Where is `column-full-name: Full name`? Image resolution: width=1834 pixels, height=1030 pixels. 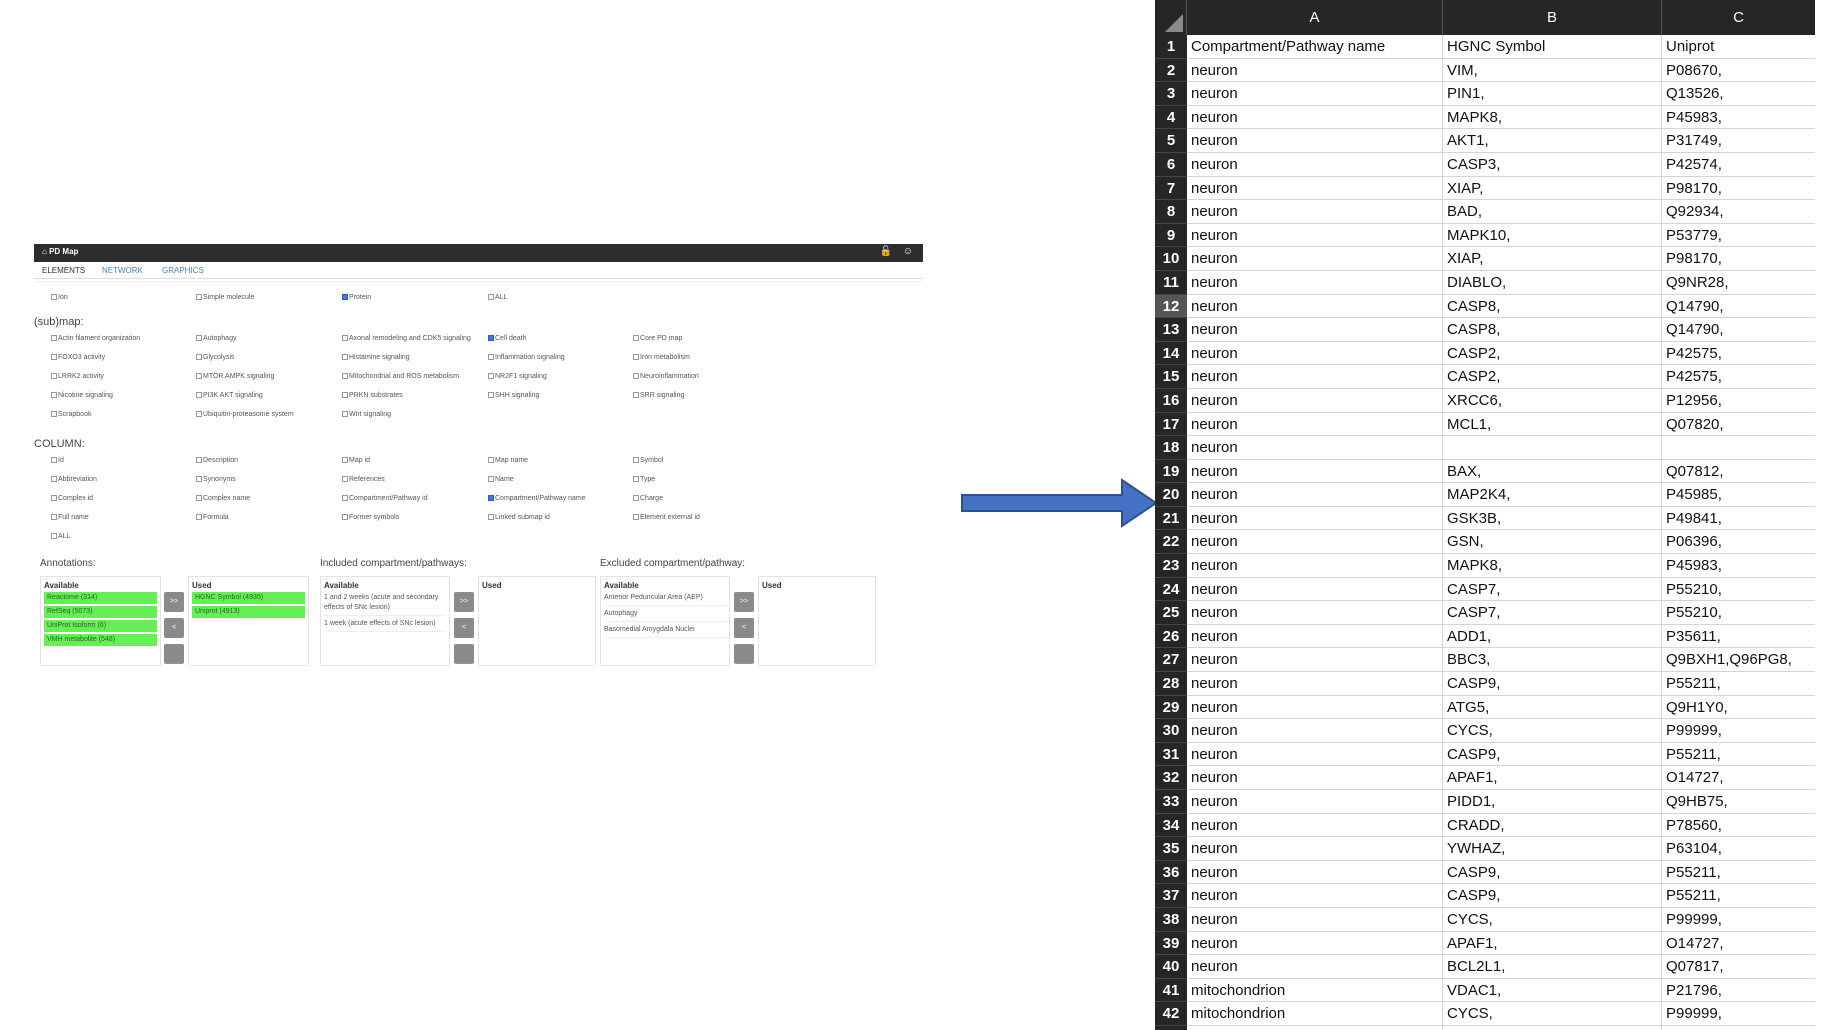
column-full-name: Full name is located at coordinates (70, 517).